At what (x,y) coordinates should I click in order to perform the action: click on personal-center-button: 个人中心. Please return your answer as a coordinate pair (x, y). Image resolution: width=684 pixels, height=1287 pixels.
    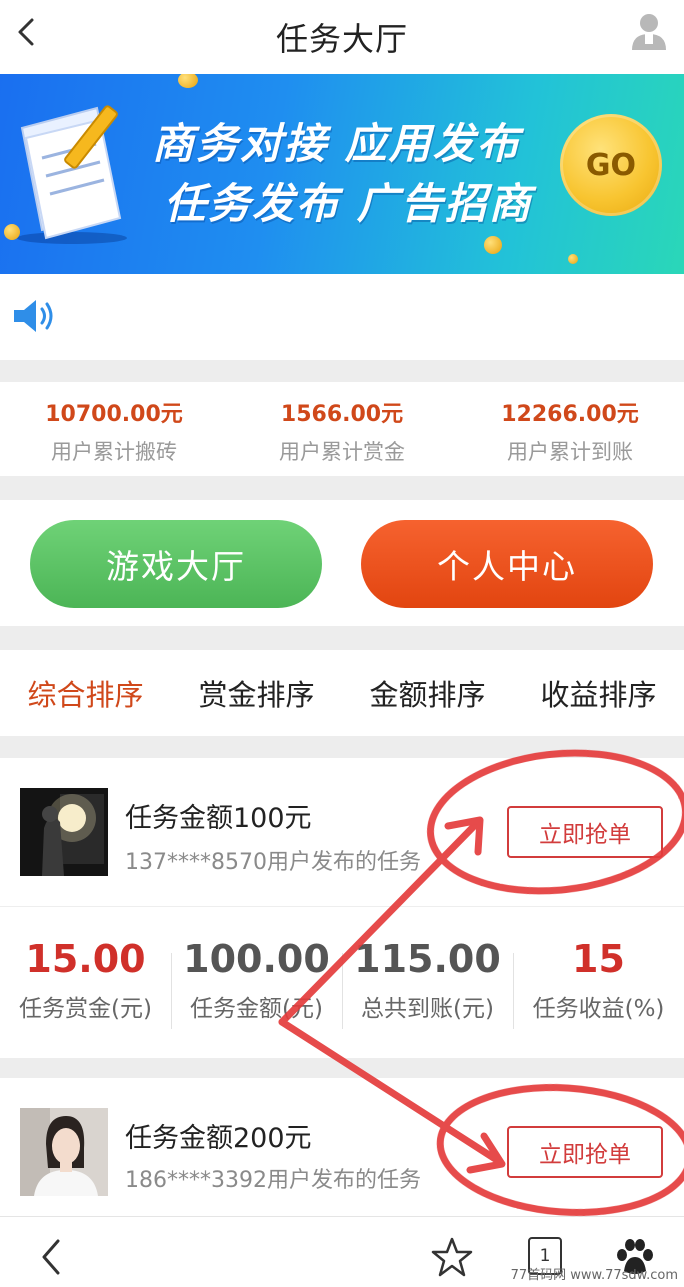
    Looking at the image, I should click on (507, 564).